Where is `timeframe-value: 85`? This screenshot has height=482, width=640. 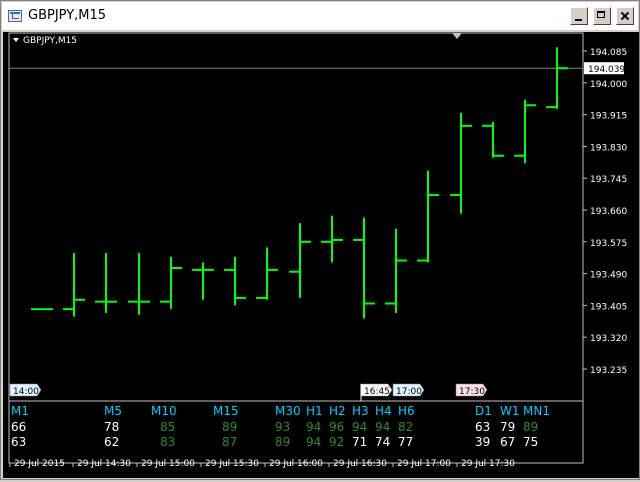
timeframe-value: 85 is located at coordinates (168, 427).